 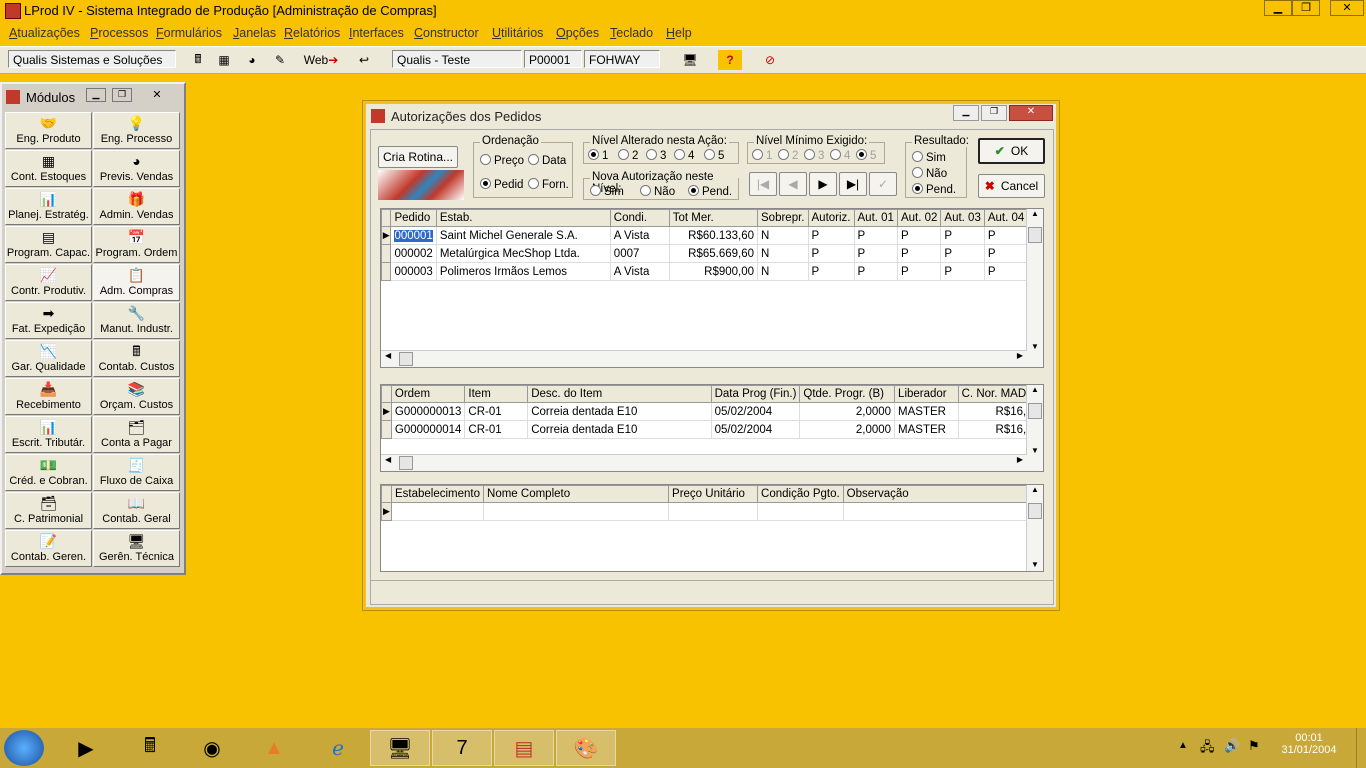 I want to click on modules-maximize-button: ❐, so click(x=122, y=95).